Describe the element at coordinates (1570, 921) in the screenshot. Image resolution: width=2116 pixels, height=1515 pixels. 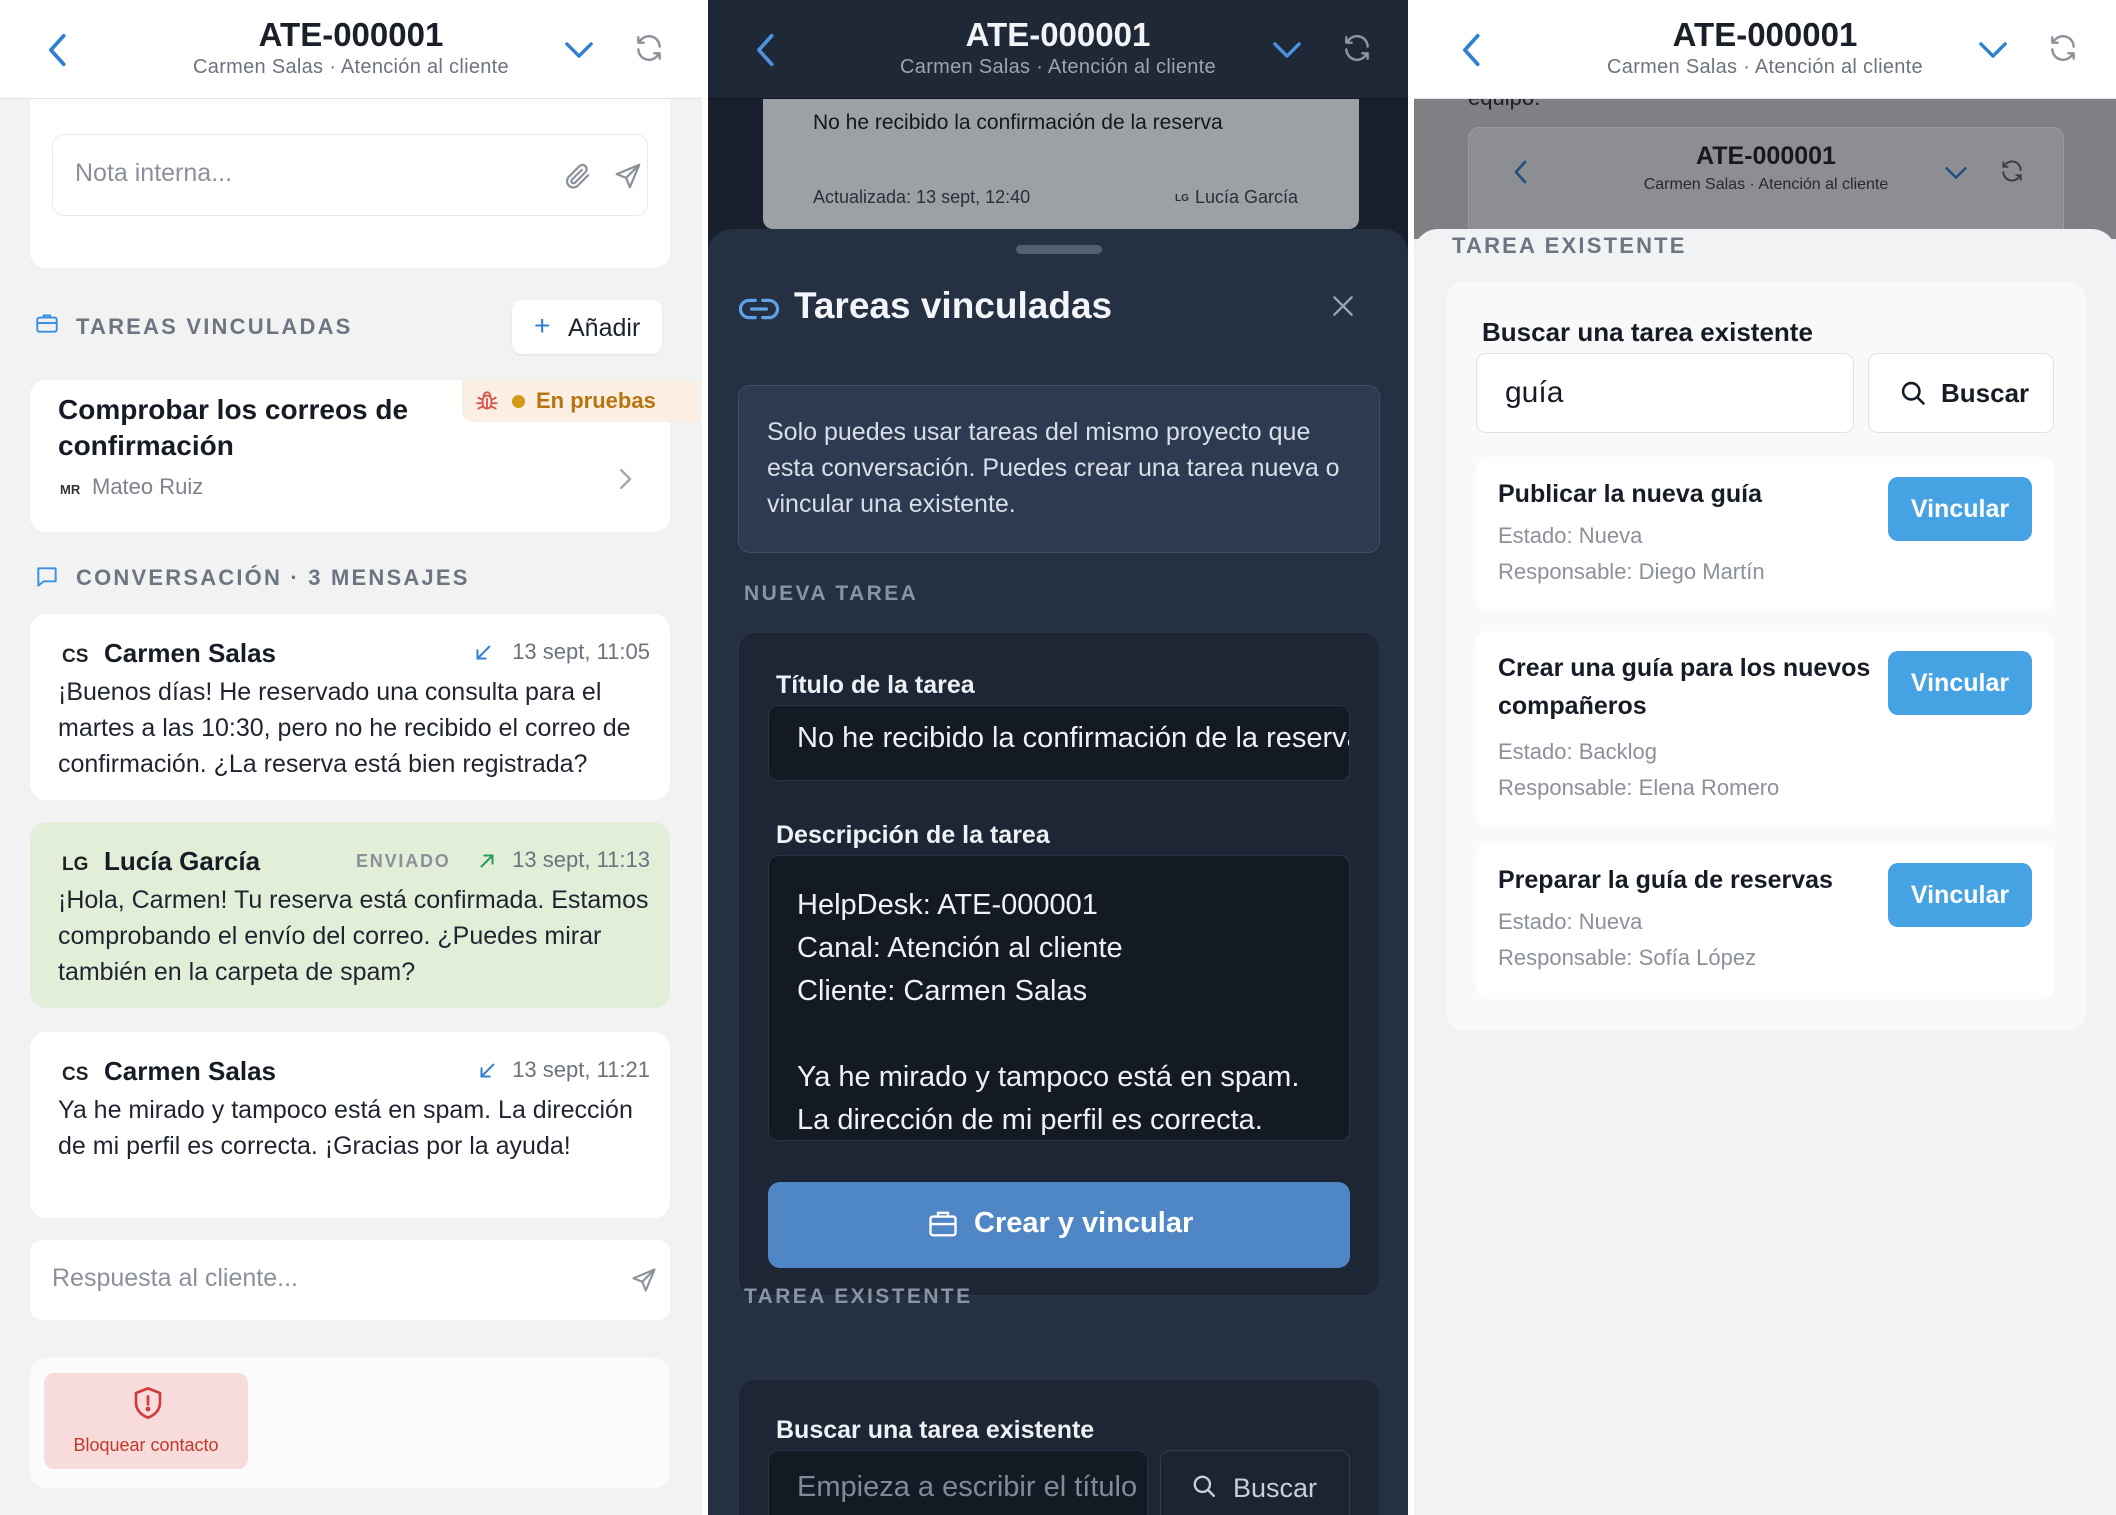
I see `result-status: Estado: Nueva` at that location.